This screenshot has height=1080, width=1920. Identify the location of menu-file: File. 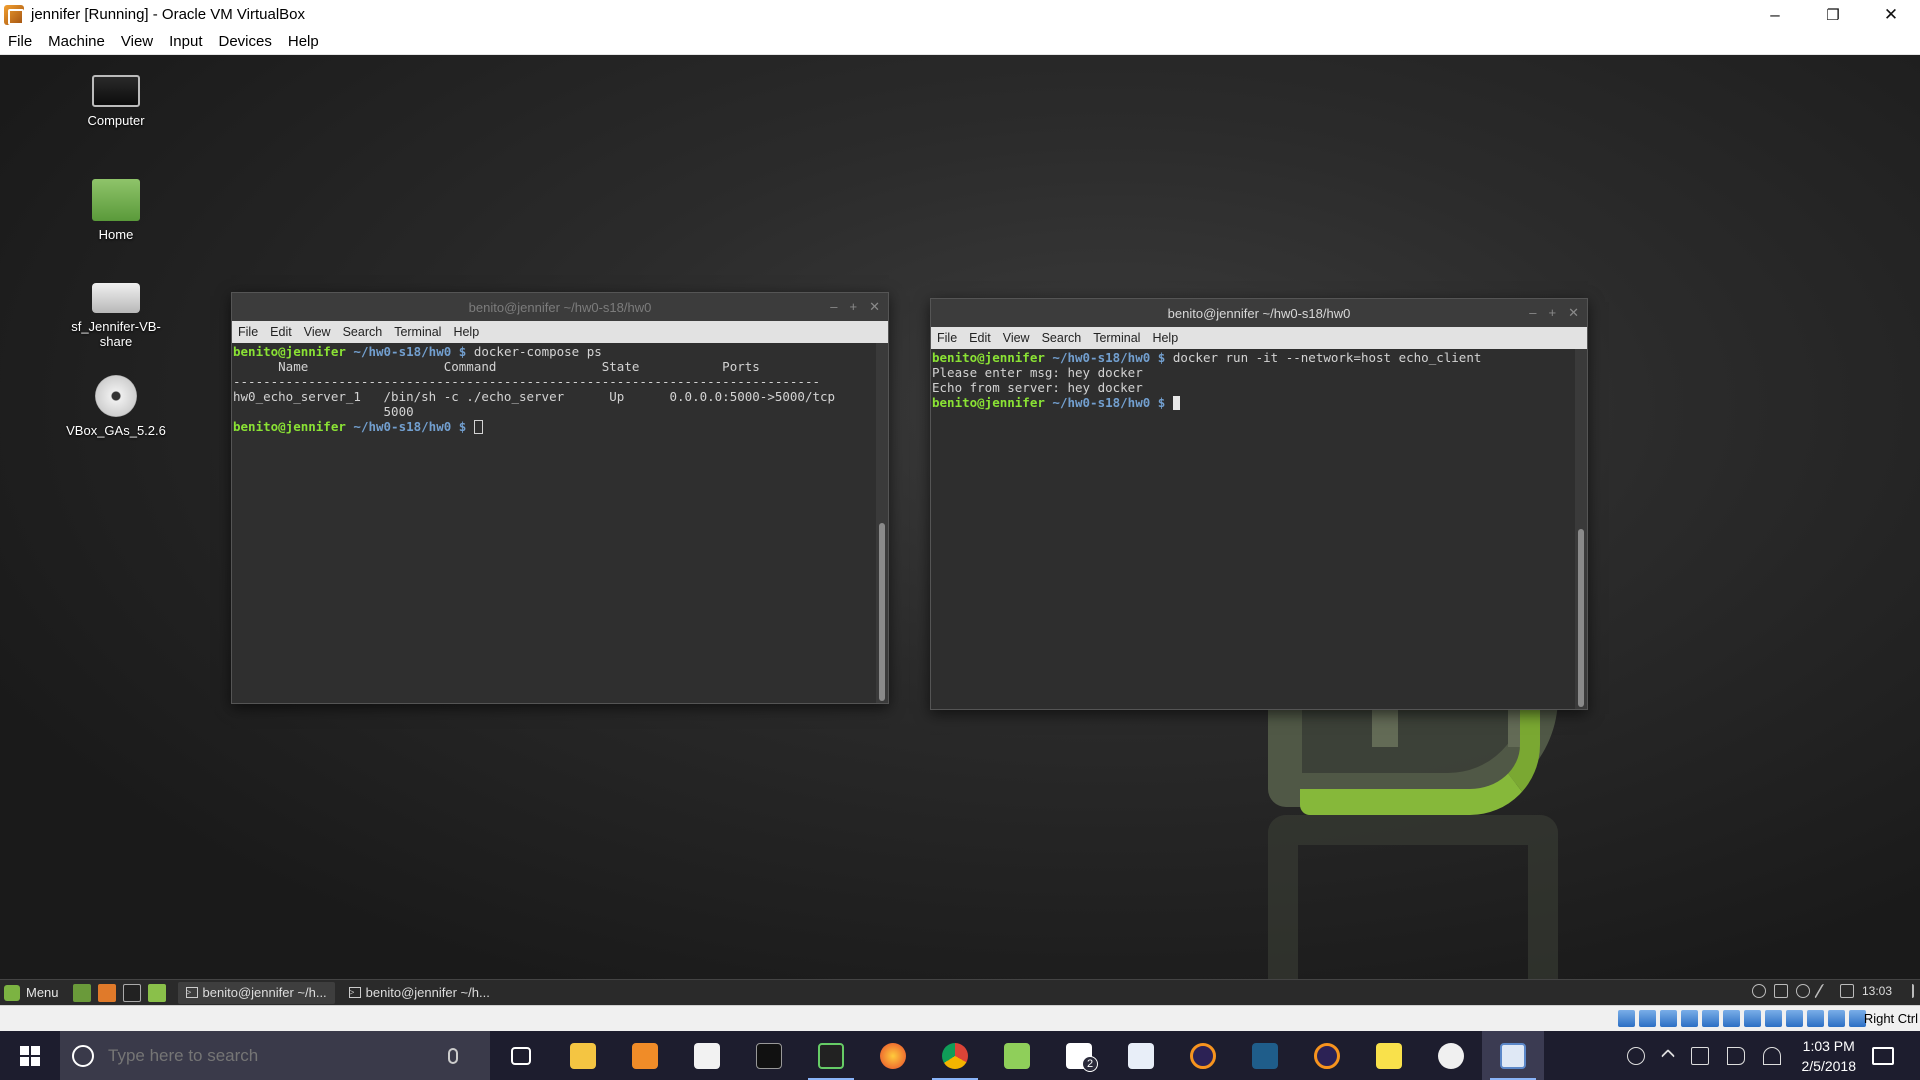
(20, 41).